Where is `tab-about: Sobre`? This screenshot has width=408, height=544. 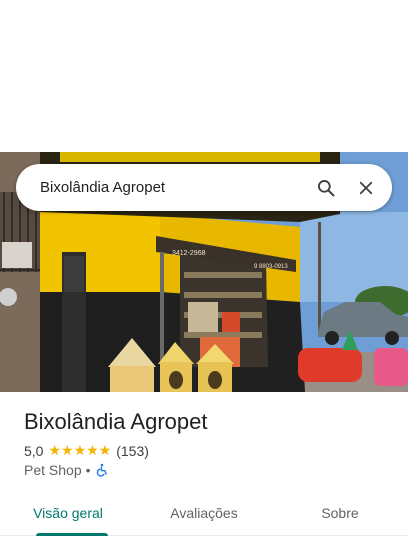
tab-about: Sobre is located at coordinates (340, 512).